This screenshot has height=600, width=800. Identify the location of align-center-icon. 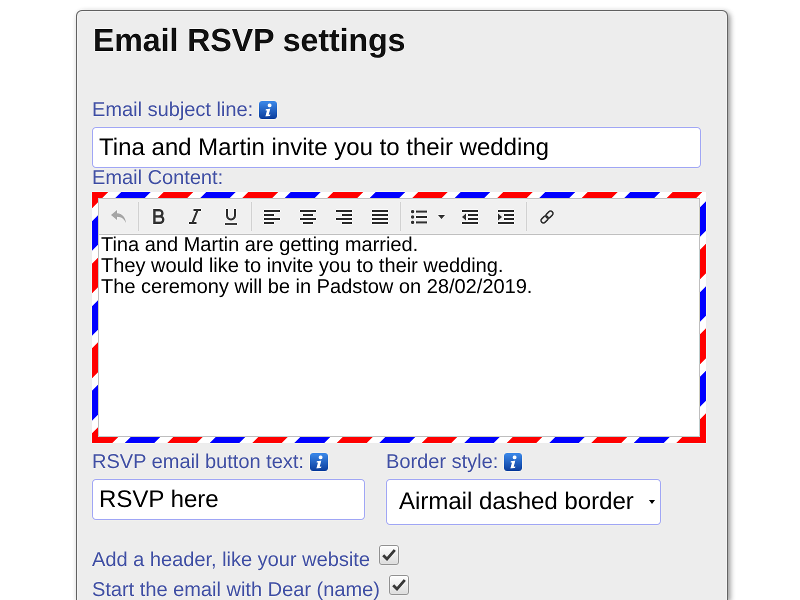
(308, 217).